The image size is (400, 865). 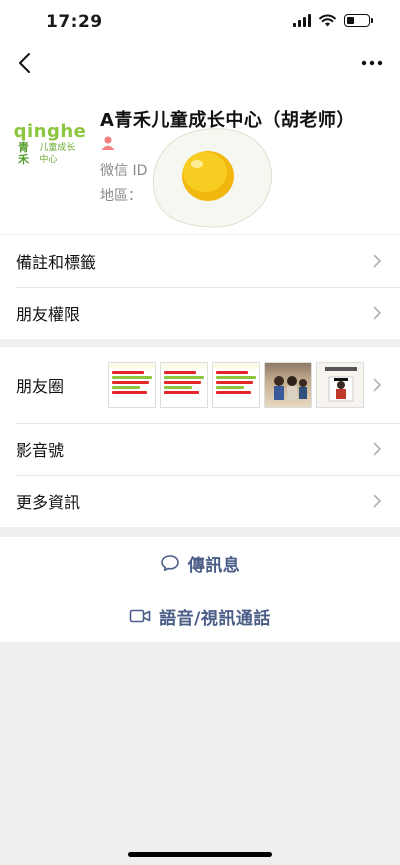 I want to click on back-button, so click(x=24, y=63).